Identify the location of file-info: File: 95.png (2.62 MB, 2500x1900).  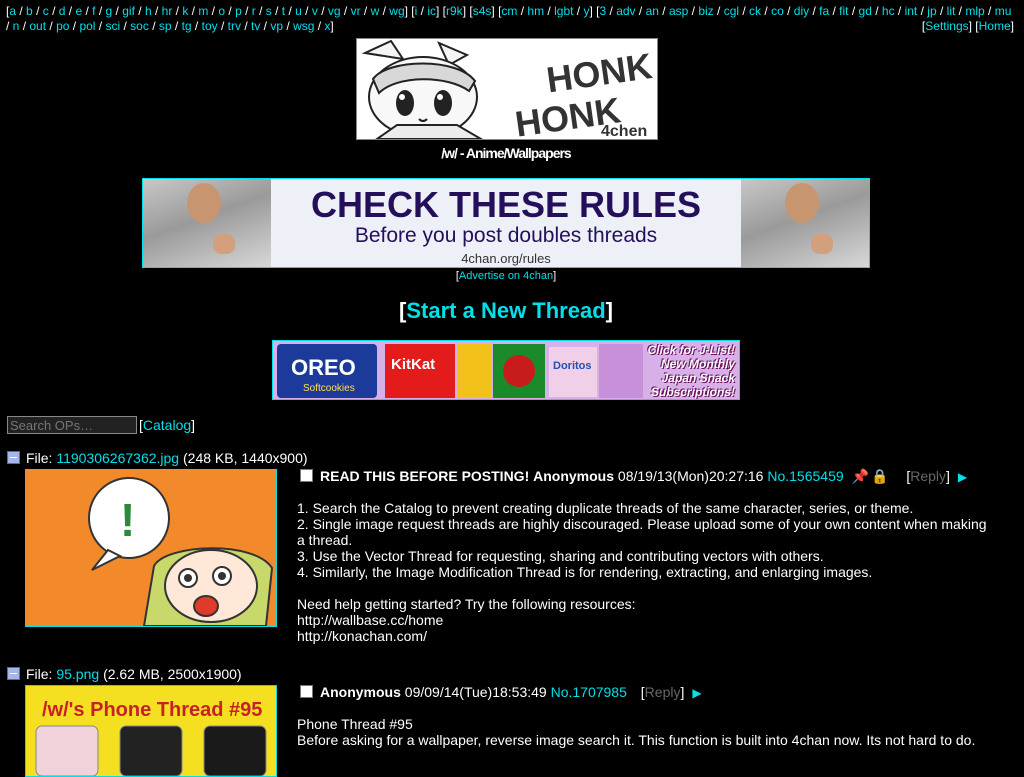
(124, 674).